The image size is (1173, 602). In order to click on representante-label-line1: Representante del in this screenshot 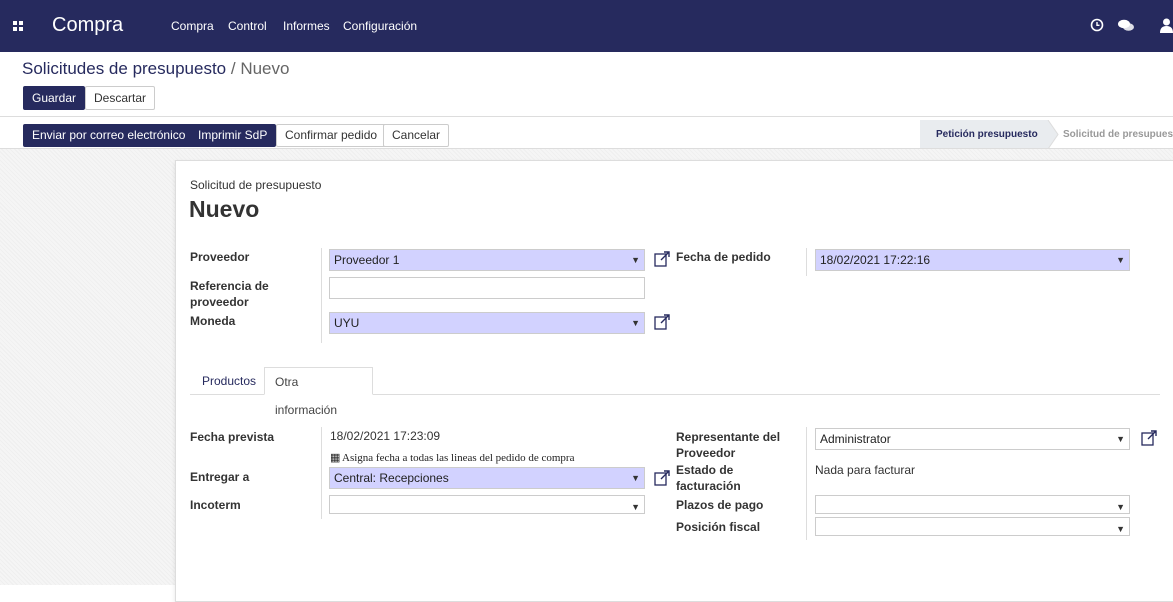, I will do `click(728, 437)`.